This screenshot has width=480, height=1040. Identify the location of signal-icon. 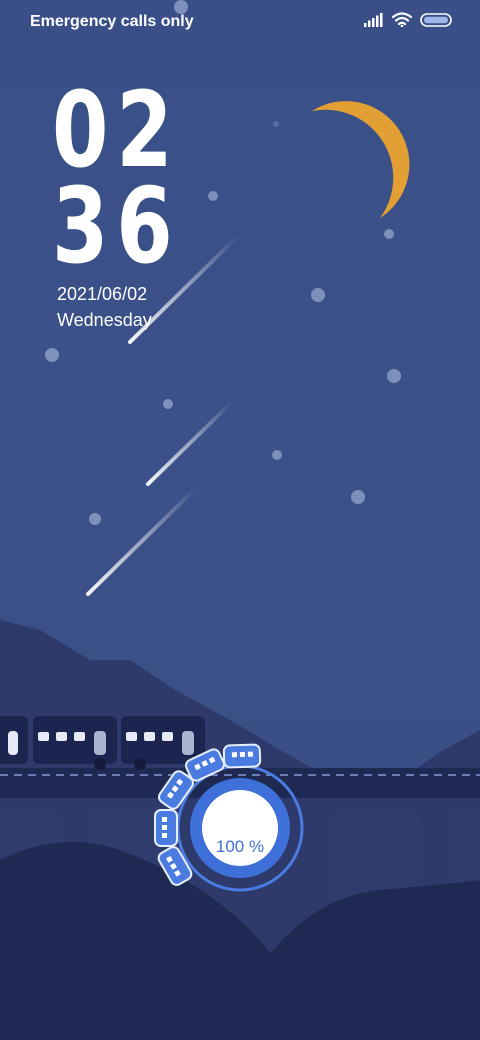
(373, 19).